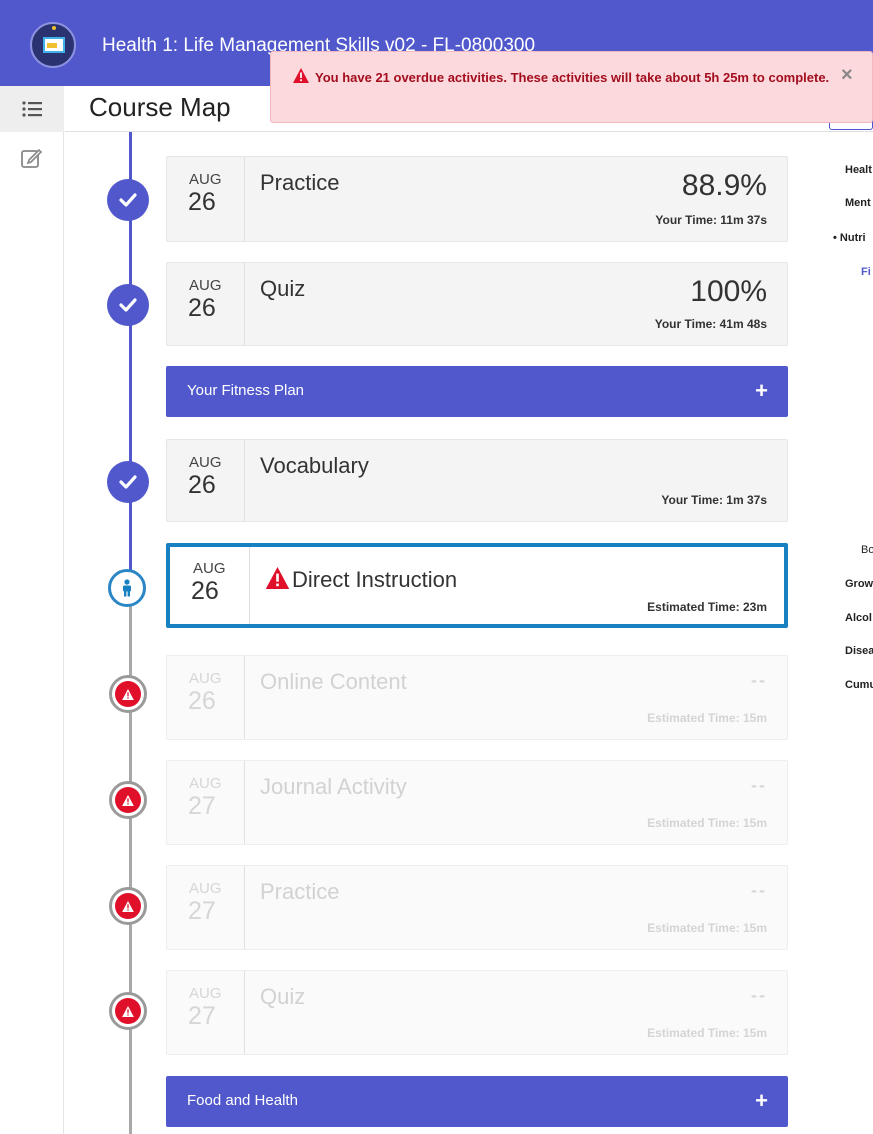  Describe the element at coordinates (859, 651) in the screenshot. I see `nav-item-disease: Disea` at that location.